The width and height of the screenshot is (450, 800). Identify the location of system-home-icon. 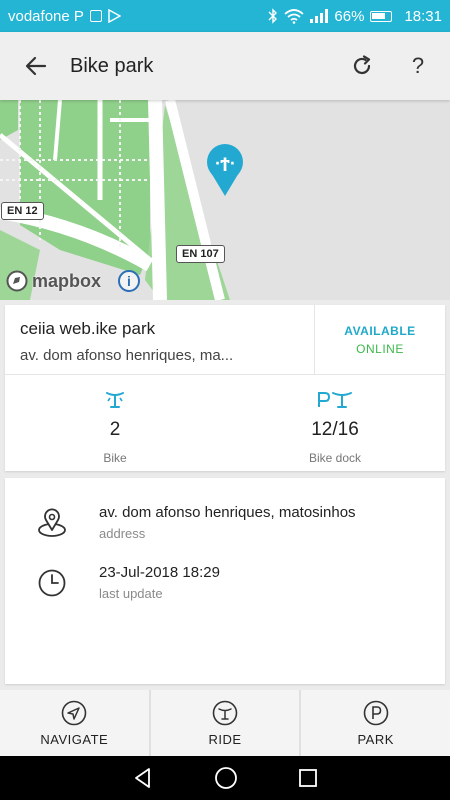
(226, 778).